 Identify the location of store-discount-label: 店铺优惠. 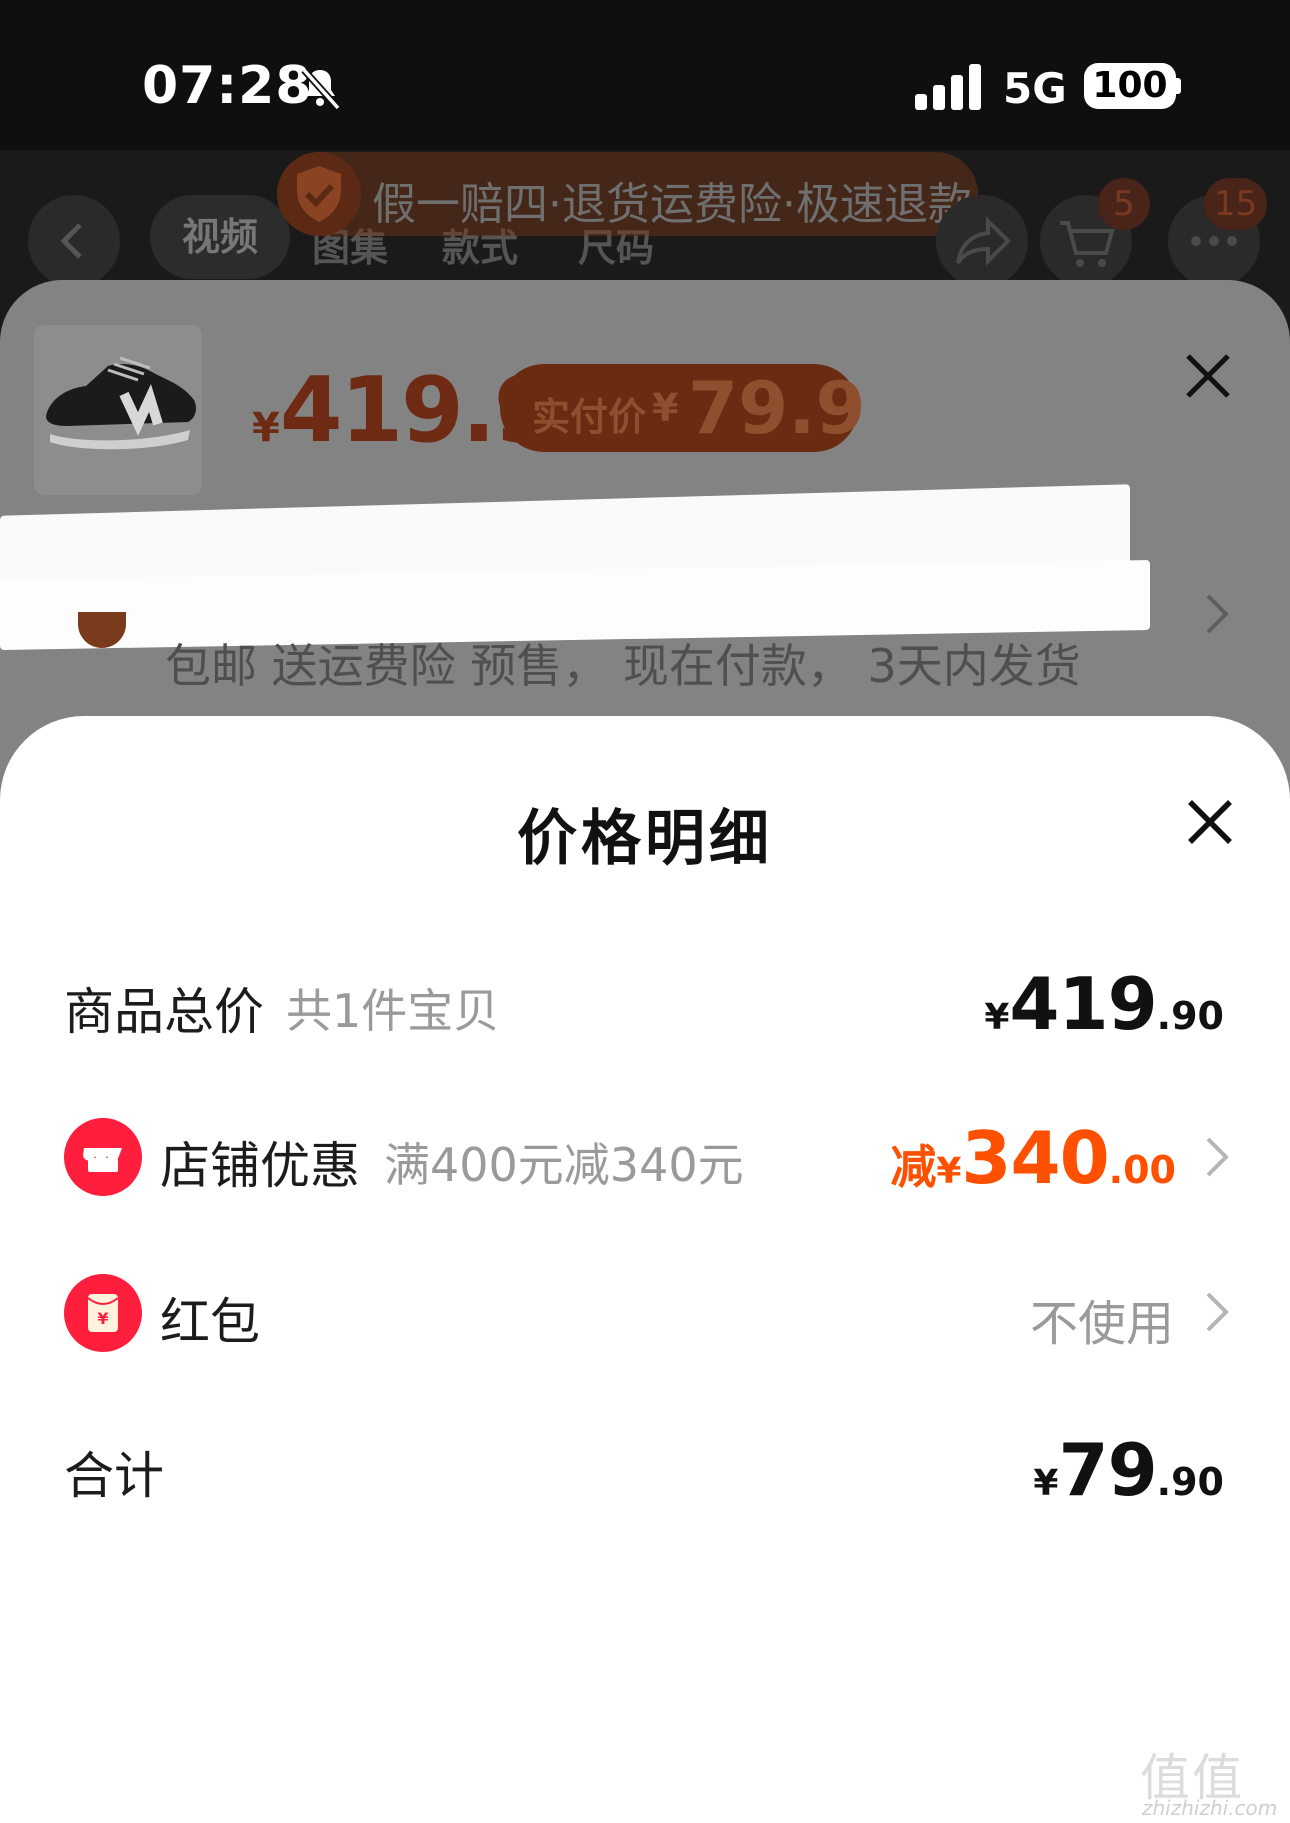
(260, 1166).